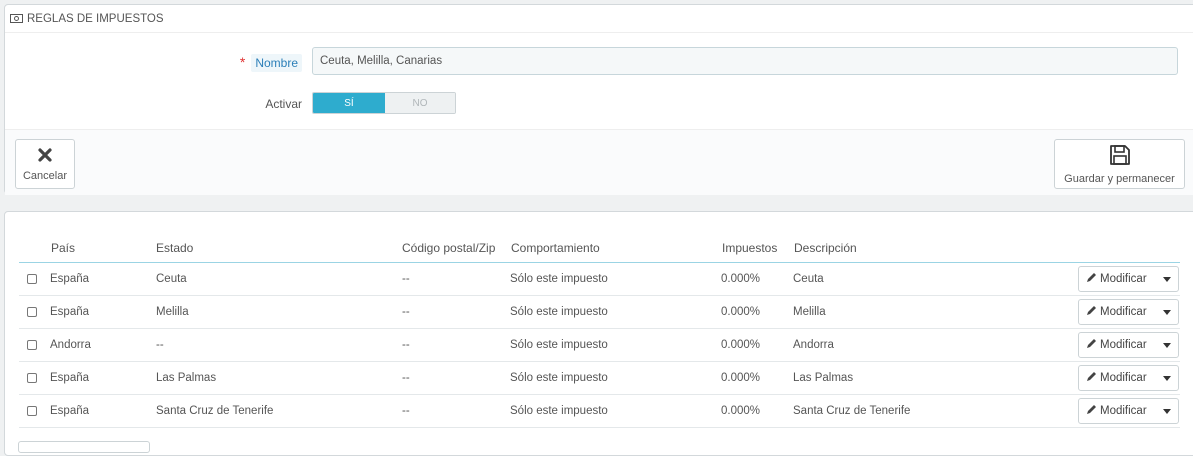  Describe the element at coordinates (175, 248) in the screenshot. I see `header-state: Estado` at that location.